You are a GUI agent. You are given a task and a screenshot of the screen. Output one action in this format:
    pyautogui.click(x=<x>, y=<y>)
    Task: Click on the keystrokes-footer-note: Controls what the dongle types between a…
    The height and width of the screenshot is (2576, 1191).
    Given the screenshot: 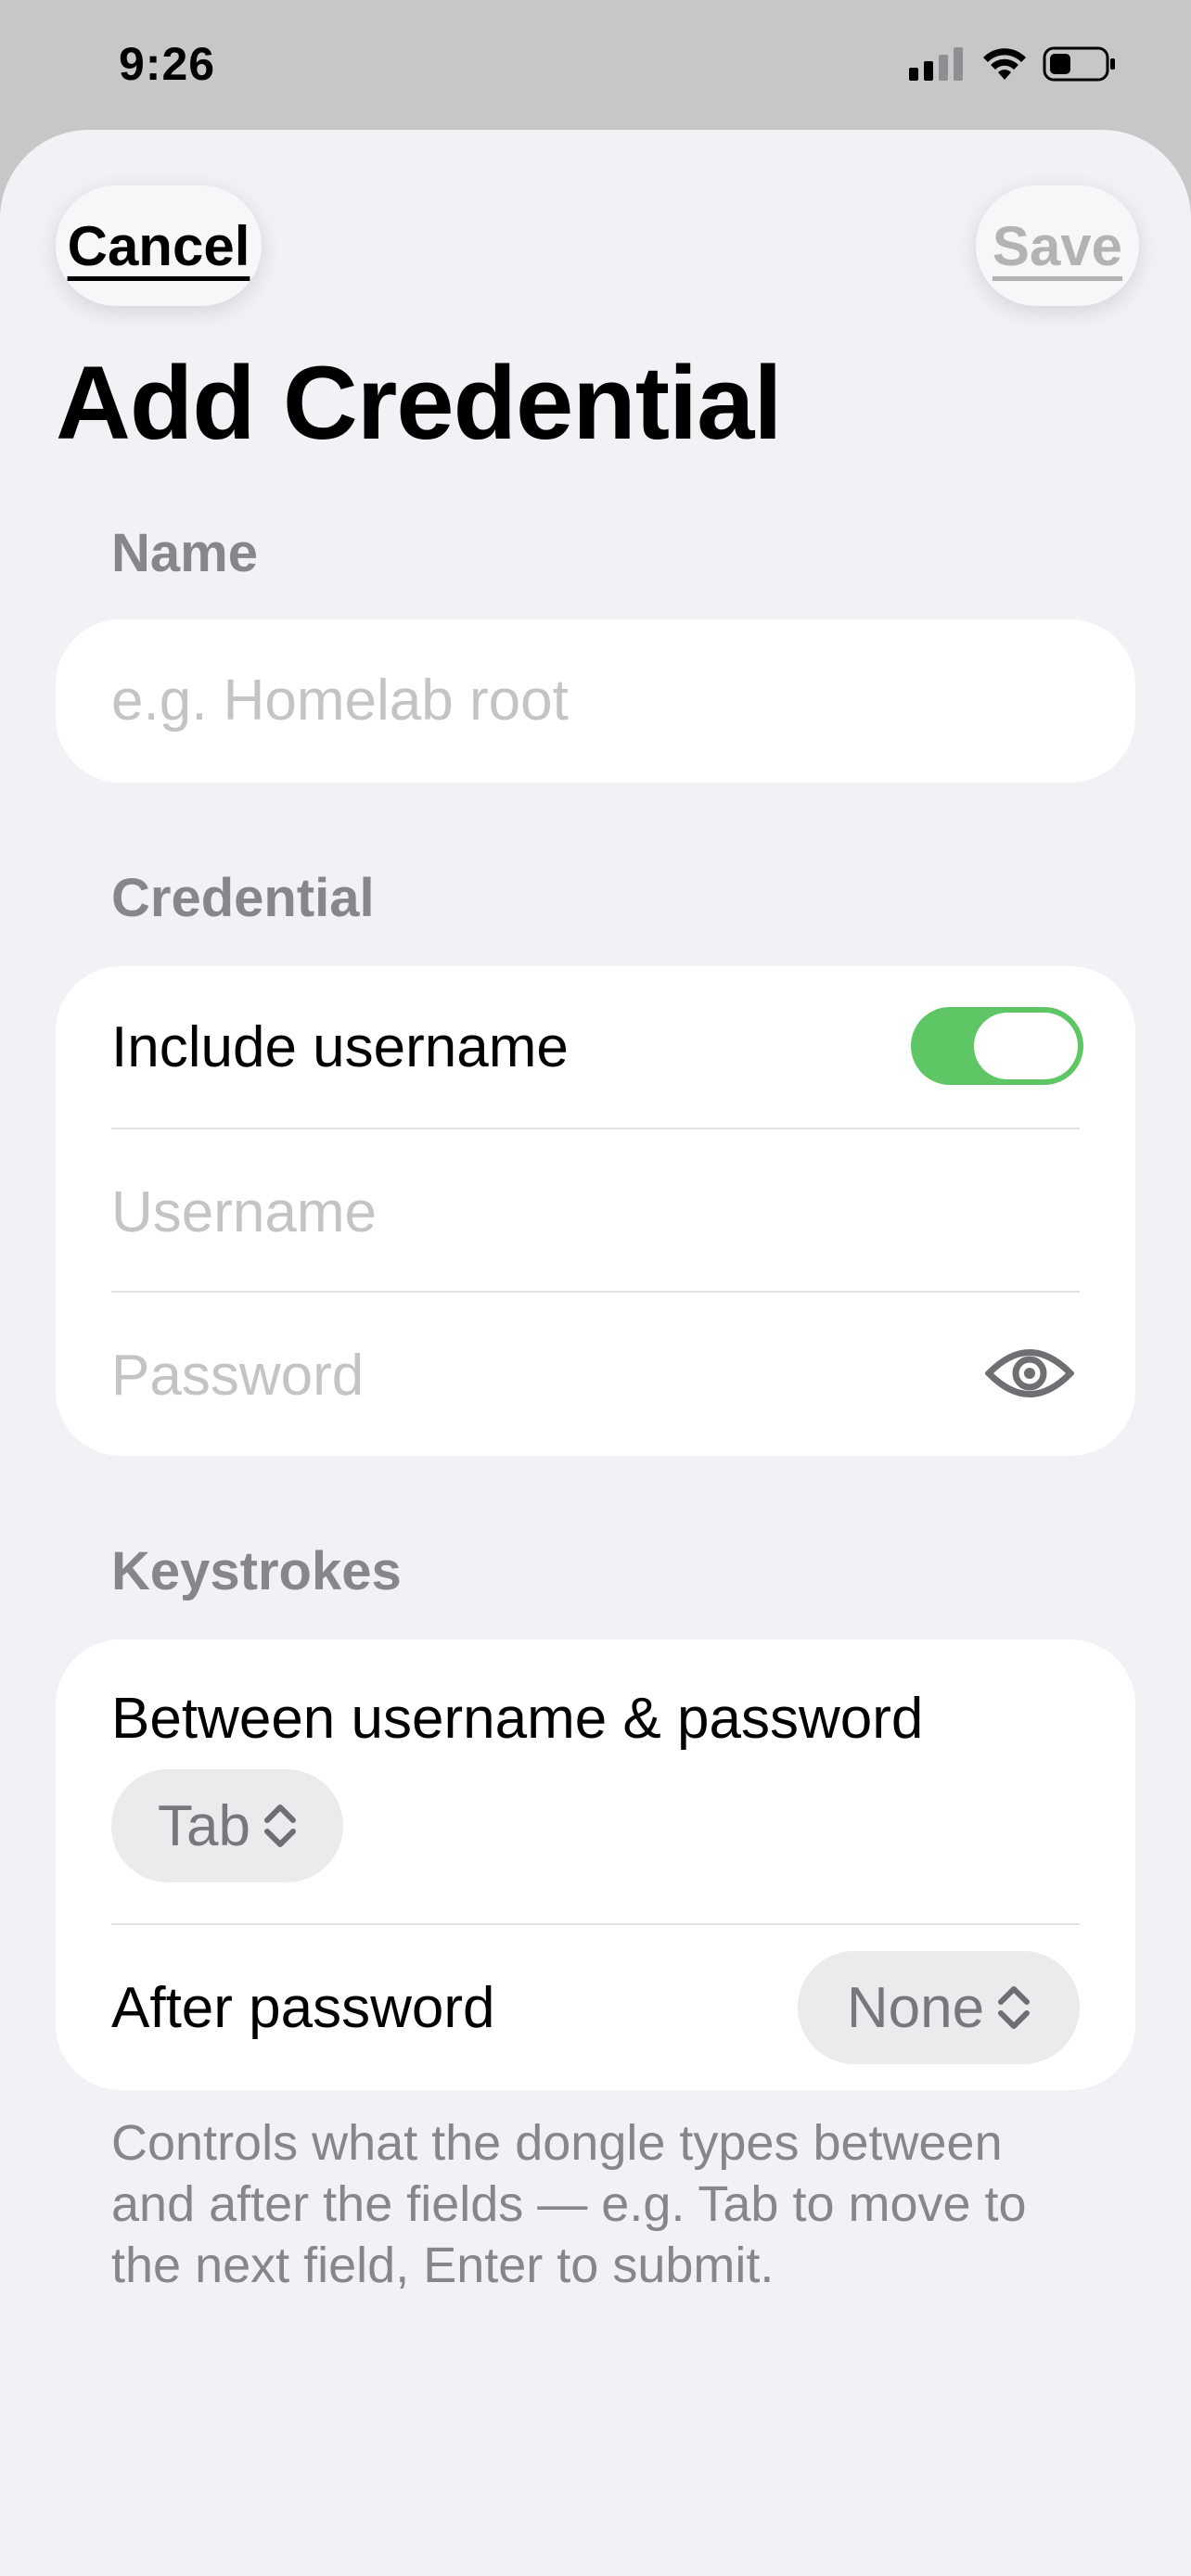 What is the action you would take?
    pyautogui.click(x=569, y=2204)
    